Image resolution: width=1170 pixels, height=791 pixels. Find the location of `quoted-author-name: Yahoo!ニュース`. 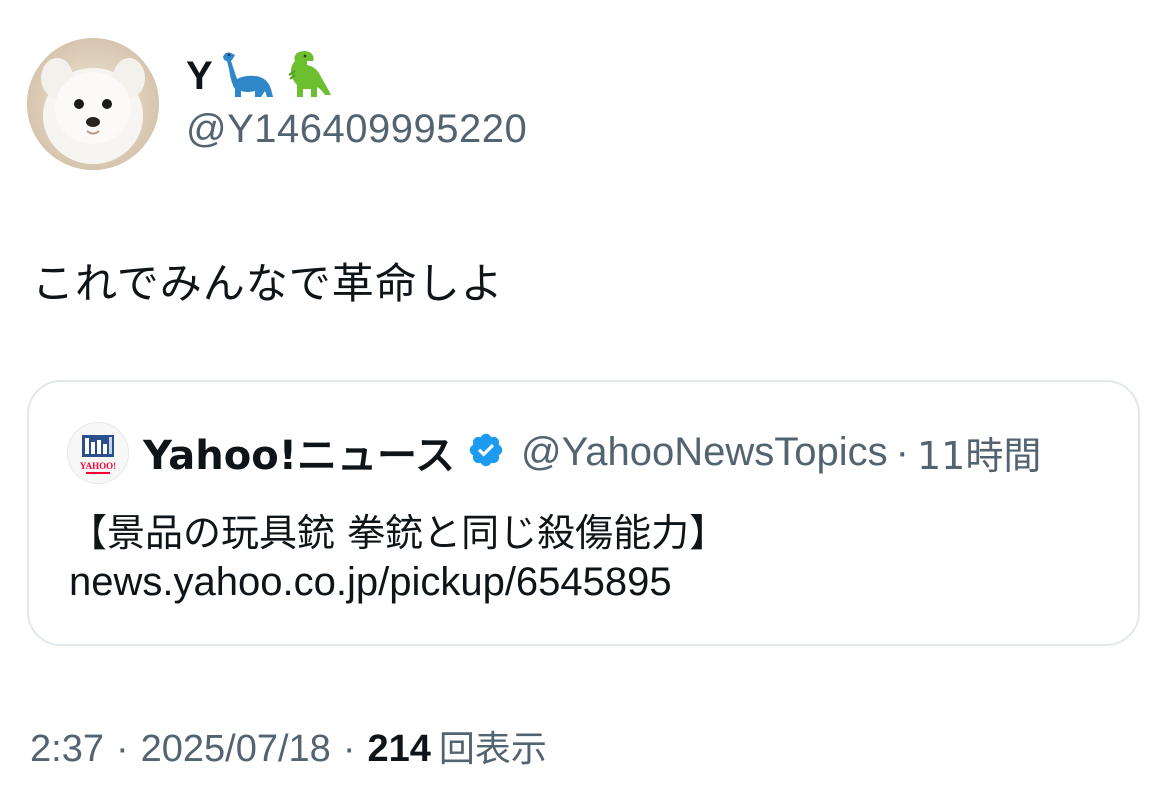

quoted-author-name: Yahoo!ニュース is located at coordinates (299, 452).